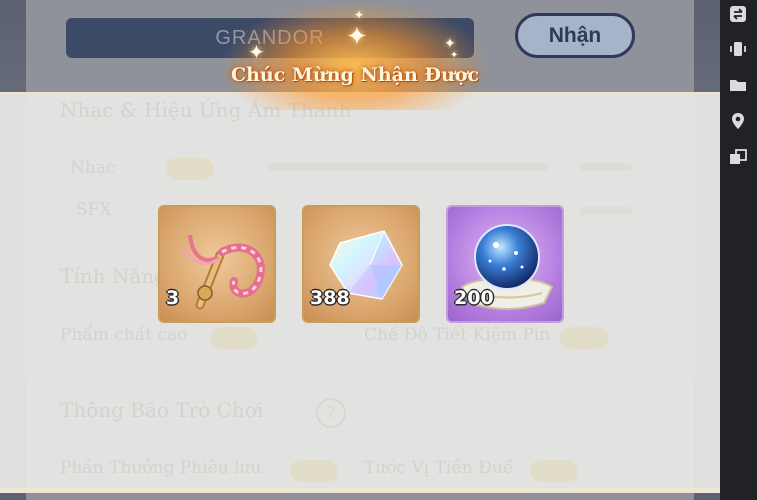  What do you see at coordinates (606, 211) in the screenshot?
I see `sfx-slider` at bounding box center [606, 211].